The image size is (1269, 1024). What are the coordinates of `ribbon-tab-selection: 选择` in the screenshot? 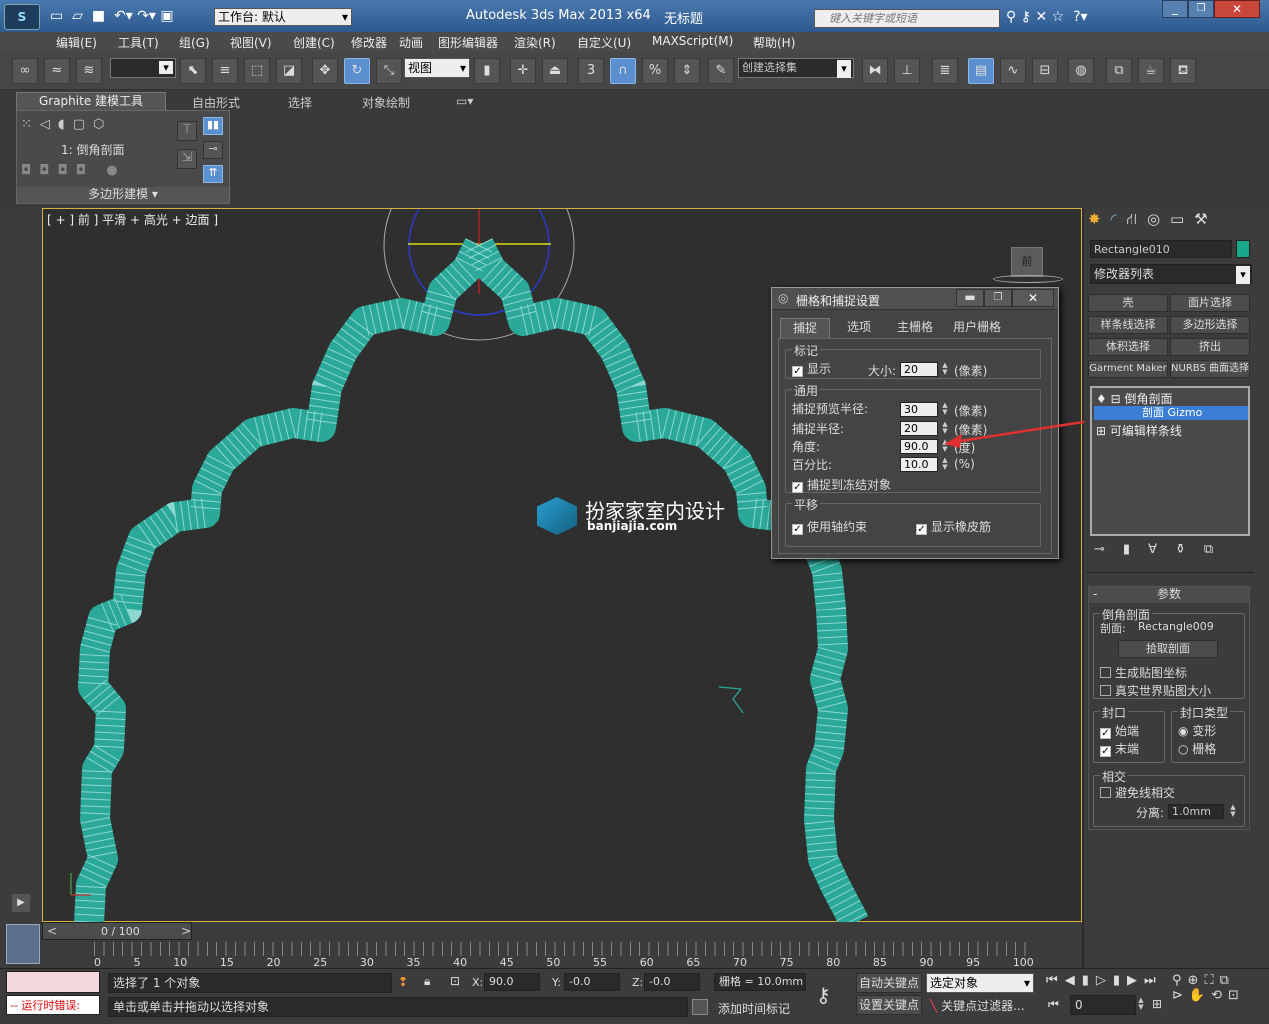 It's located at (300, 102).